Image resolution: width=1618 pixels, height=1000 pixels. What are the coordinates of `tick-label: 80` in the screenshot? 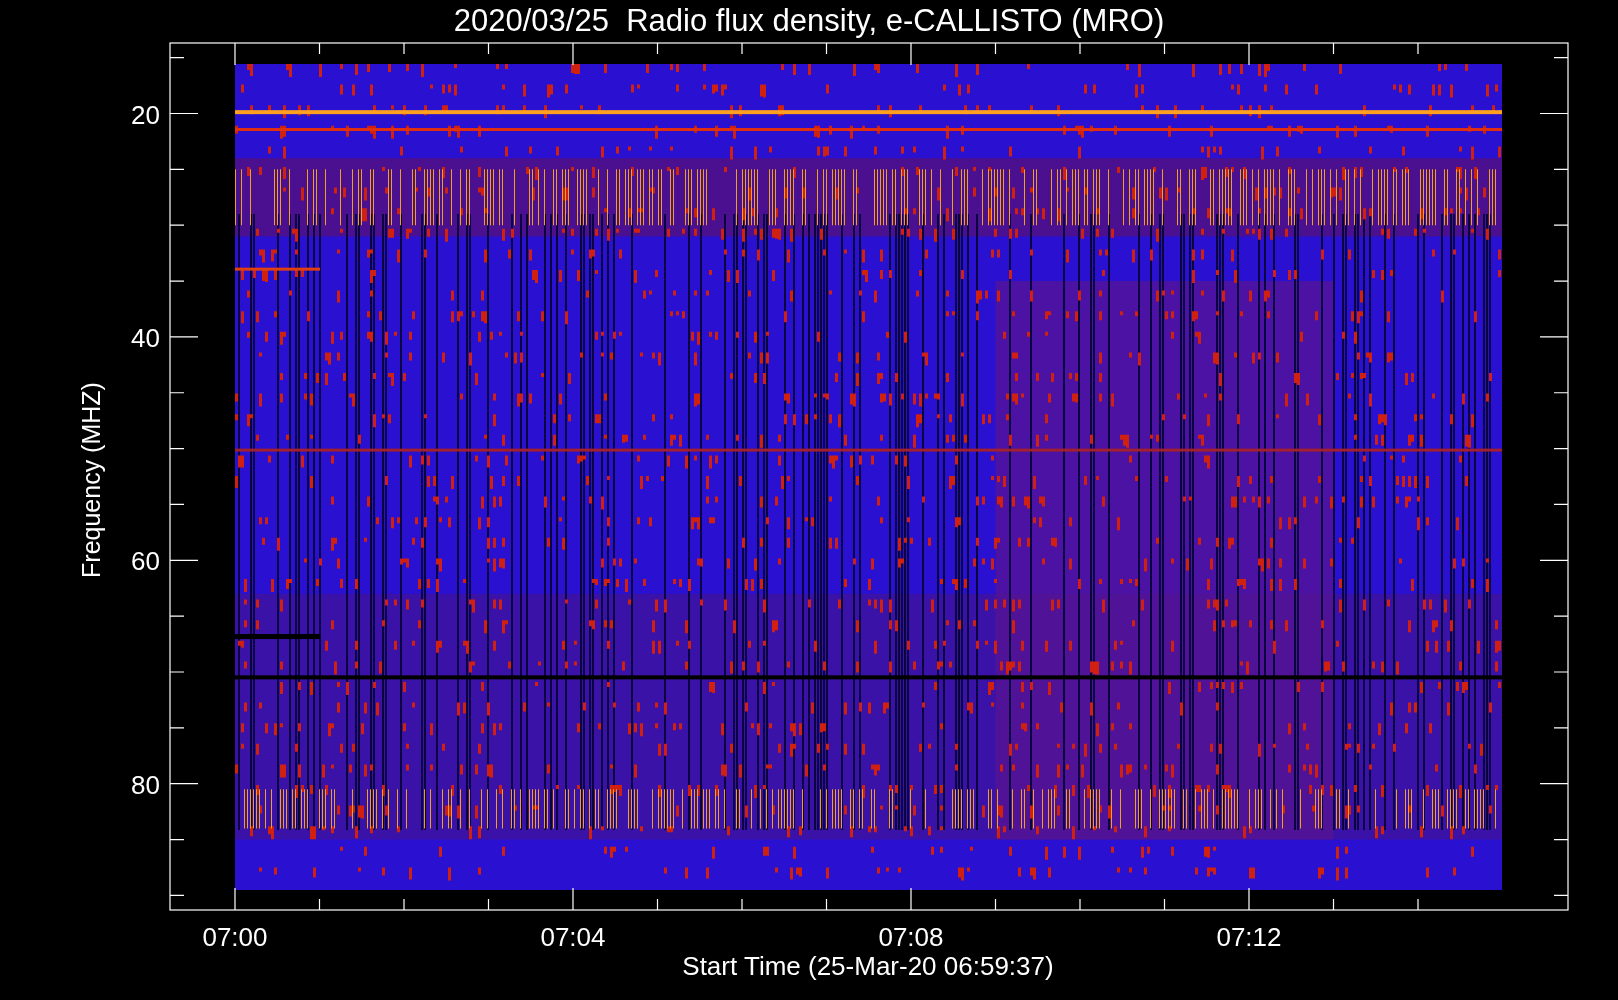 It's located at (145, 784).